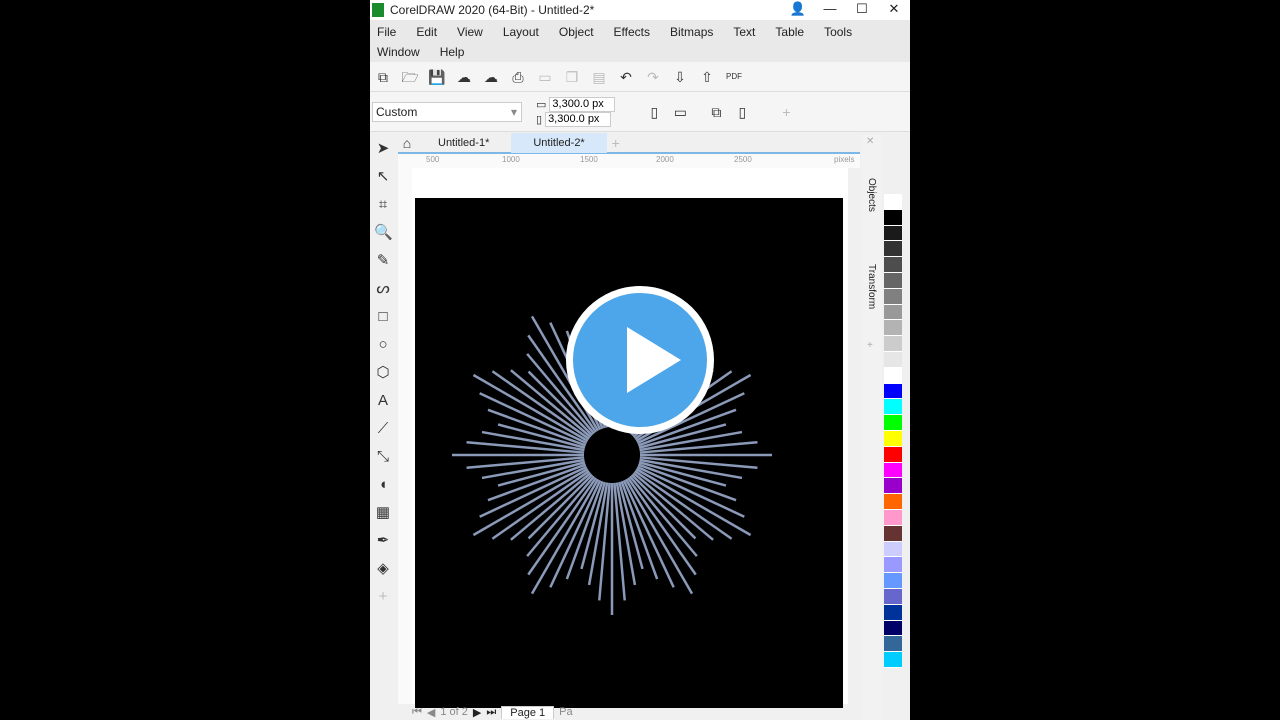 Image resolution: width=1280 pixels, height=720 pixels. What do you see at coordinates (862, 10) in the screenshot?
I see `maximize-button: ☐` at bounding box center [862, 10].